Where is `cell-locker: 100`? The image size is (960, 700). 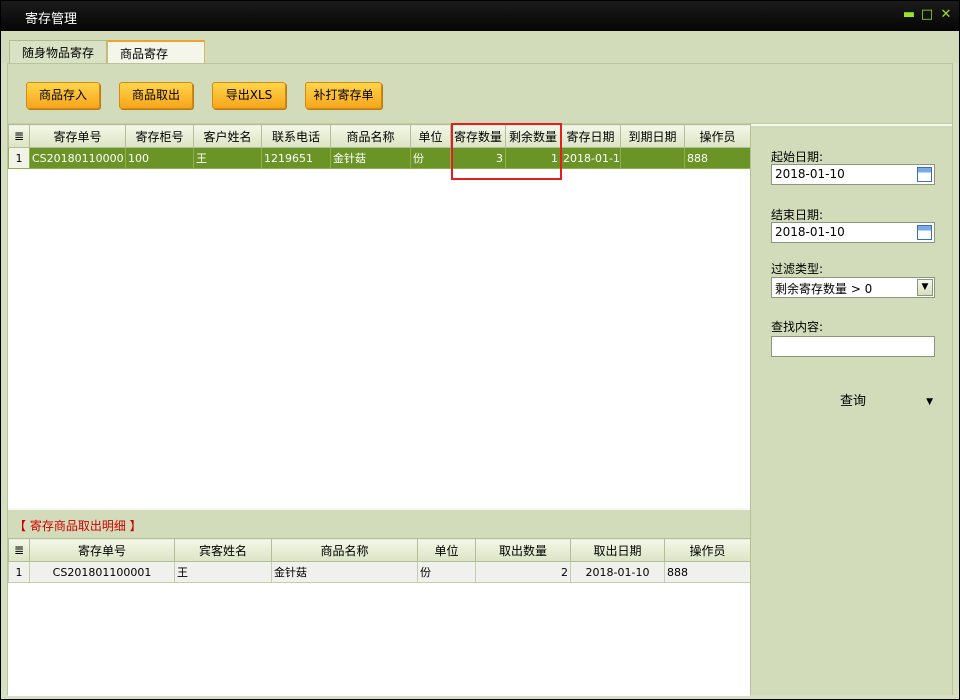 cell-locker: 100 is located at coordinates (159, 158).